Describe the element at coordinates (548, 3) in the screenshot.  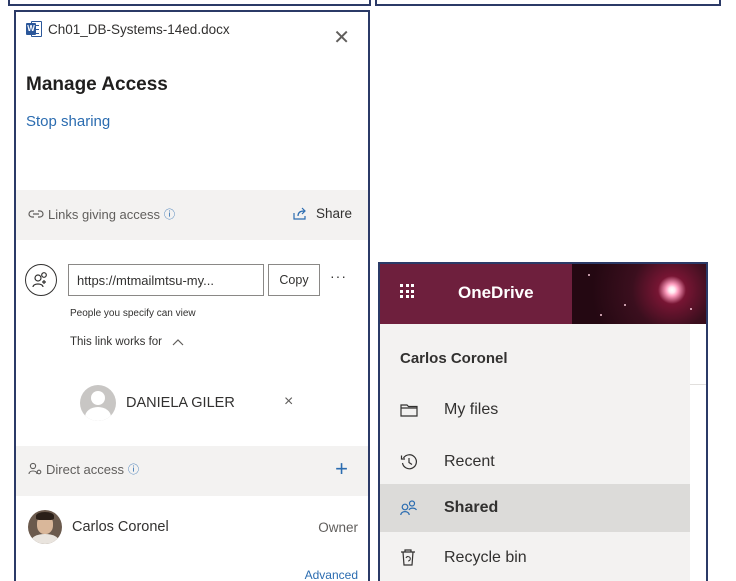
I see `window-frame-right` at that location.